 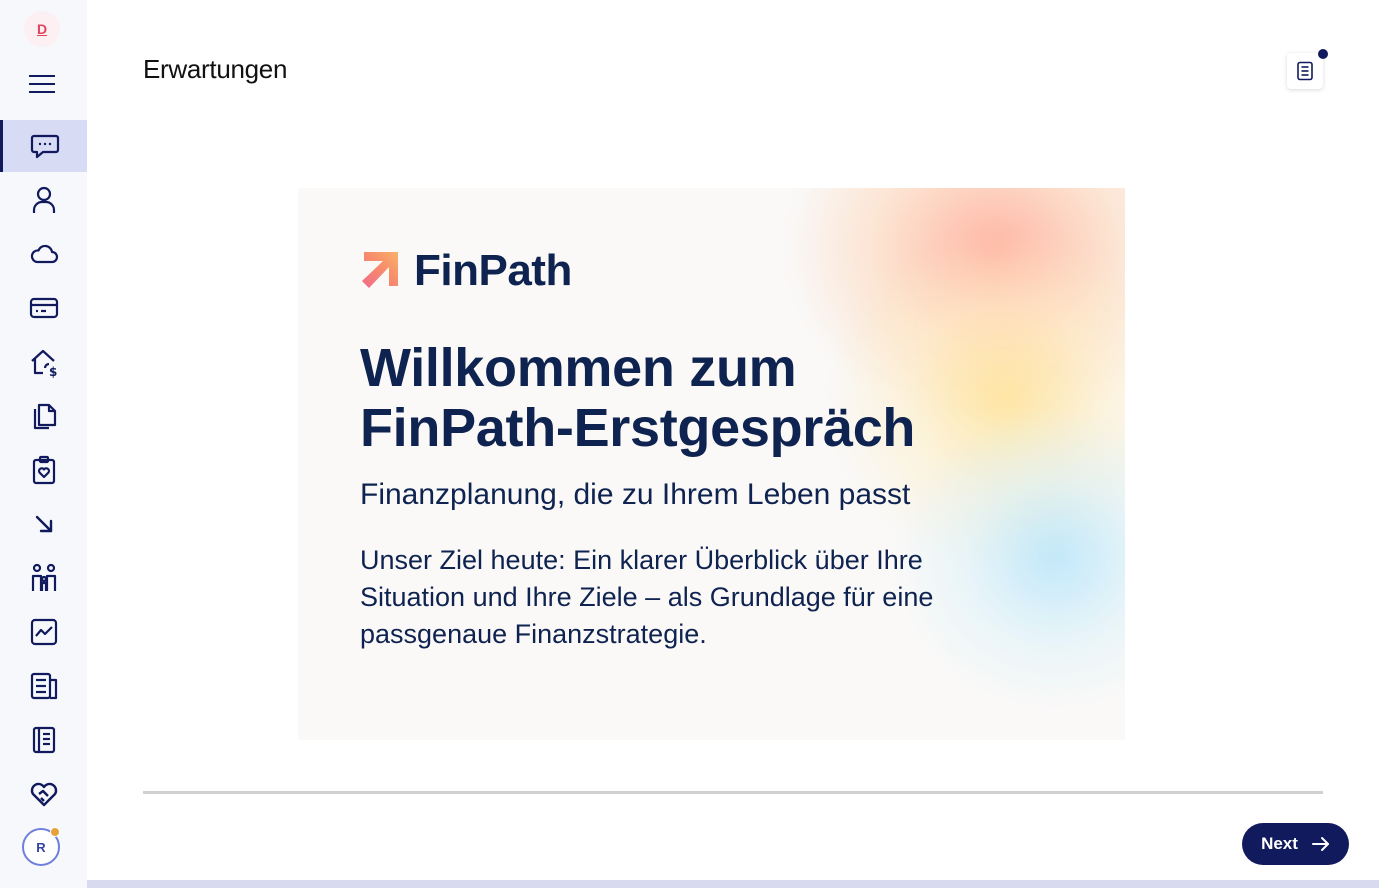 I want to click on brand-badge: D, so click(x=42, y=29).